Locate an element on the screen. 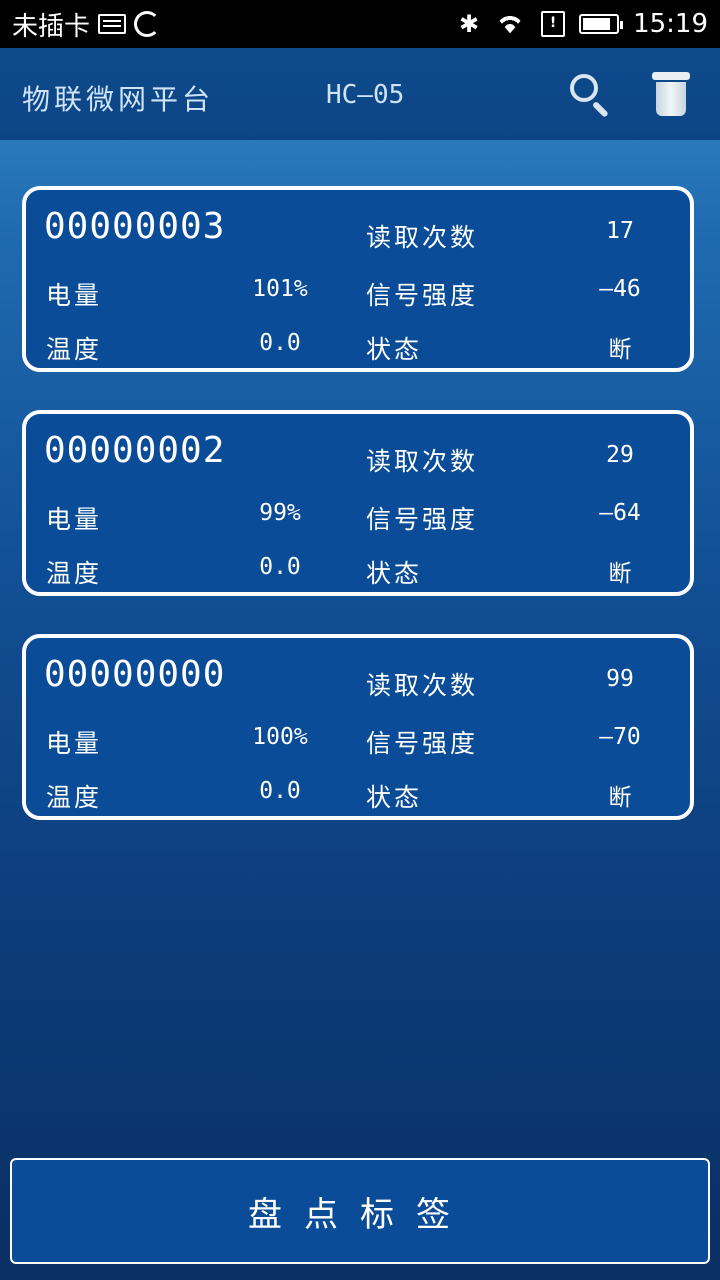 The image size is (720, 1280). read-count-value: 99 is located at coordinates (620, 679).